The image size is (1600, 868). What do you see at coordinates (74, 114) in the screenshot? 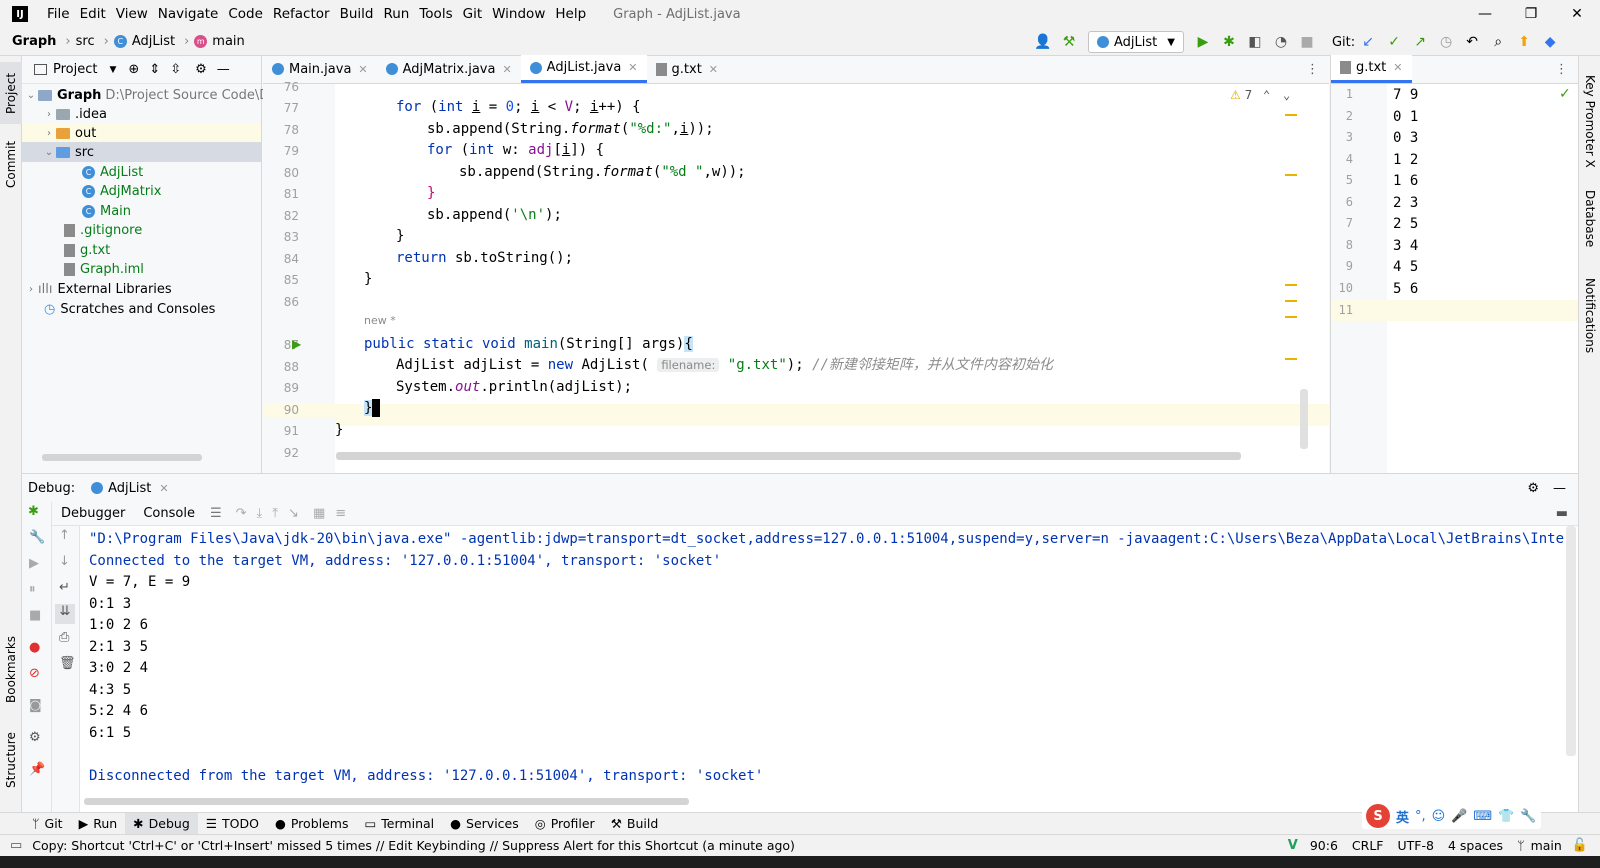
I see `tree-item-idea: › .idea` at bounding box center [74, 114].